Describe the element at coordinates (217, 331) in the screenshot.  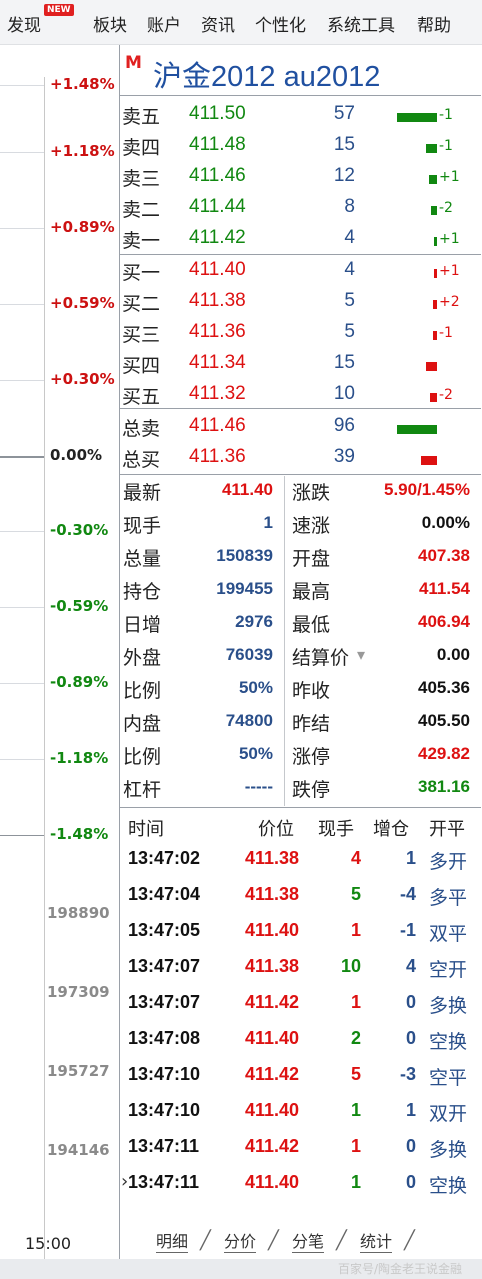
I see `bid-level-price: 411.36` at that location.